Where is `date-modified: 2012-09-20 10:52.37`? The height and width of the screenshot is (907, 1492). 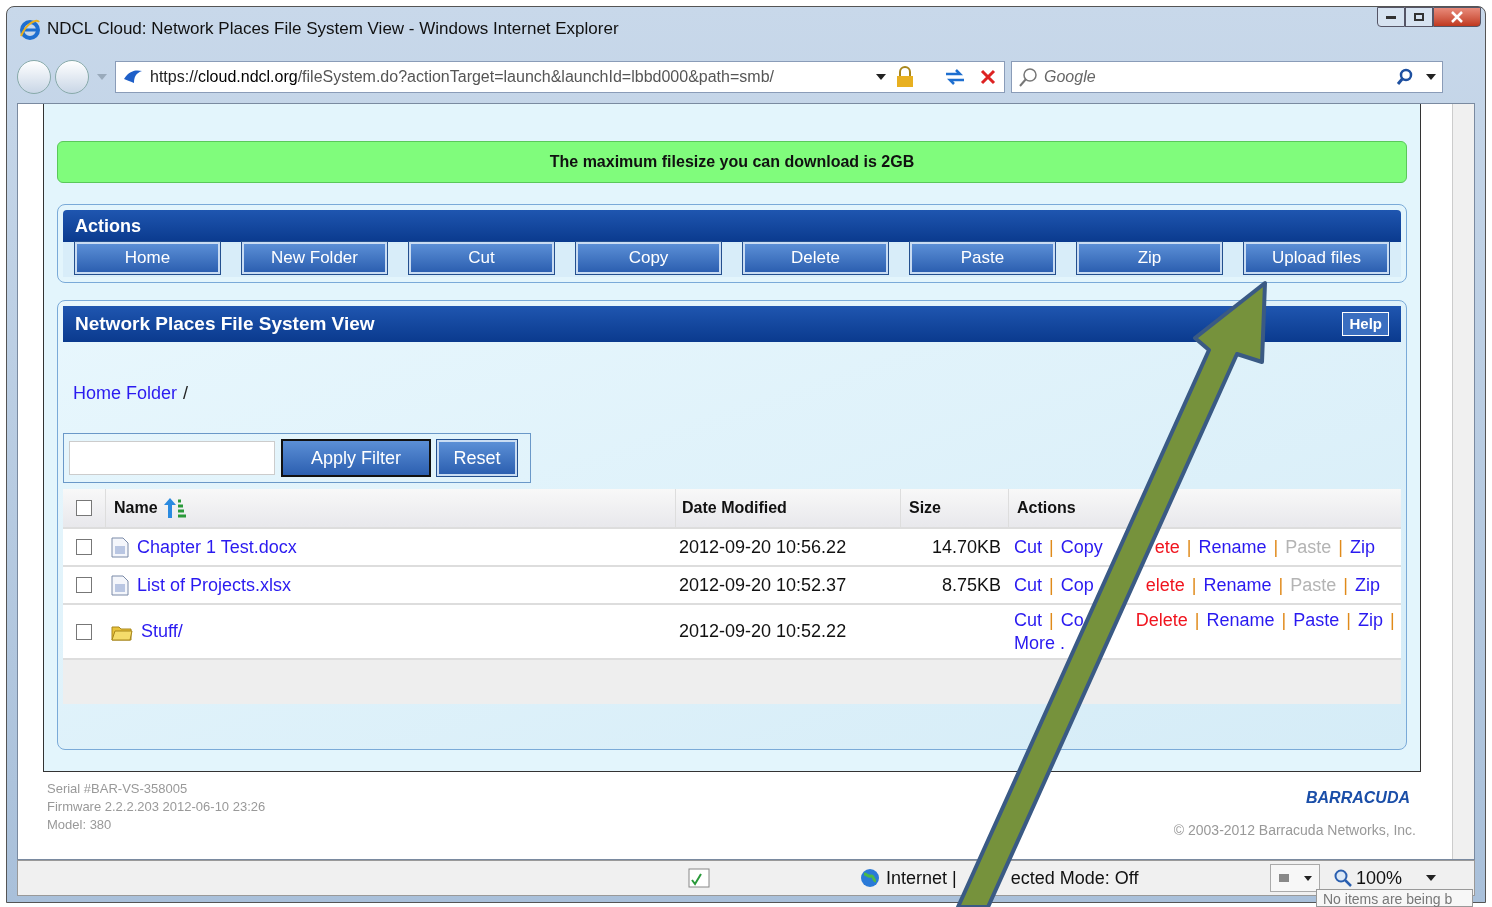
date-modified: 2012-09-20 10:52.37 is located at coordinates (763, 584).